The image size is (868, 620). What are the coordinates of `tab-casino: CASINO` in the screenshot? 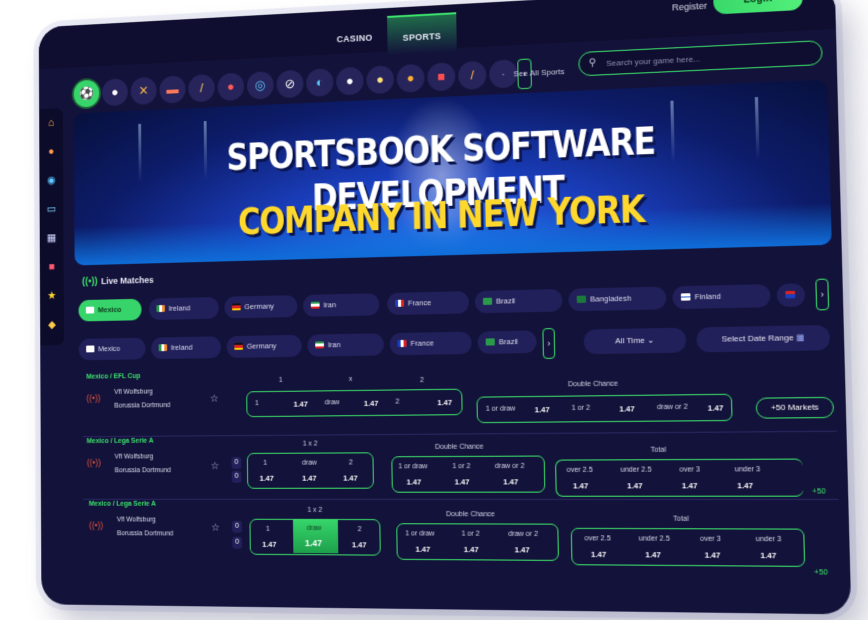 It's located at (355, 39).